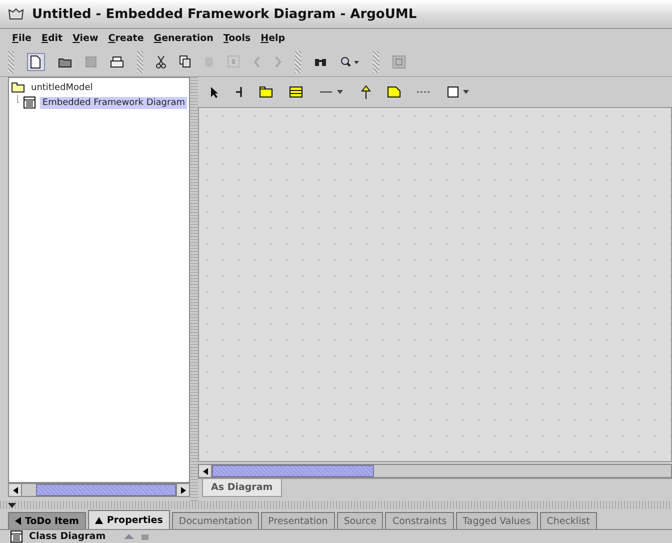 The height and width of the screenshot is (543, 672). I want to click on menu-item: View, so click(85, 38).